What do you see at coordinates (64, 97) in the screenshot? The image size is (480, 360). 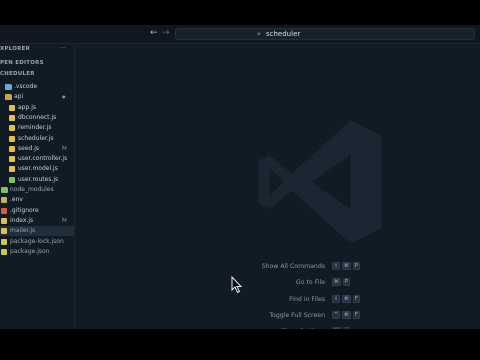 I see `git-status-badge: ●` at bounding box center [64, 97].